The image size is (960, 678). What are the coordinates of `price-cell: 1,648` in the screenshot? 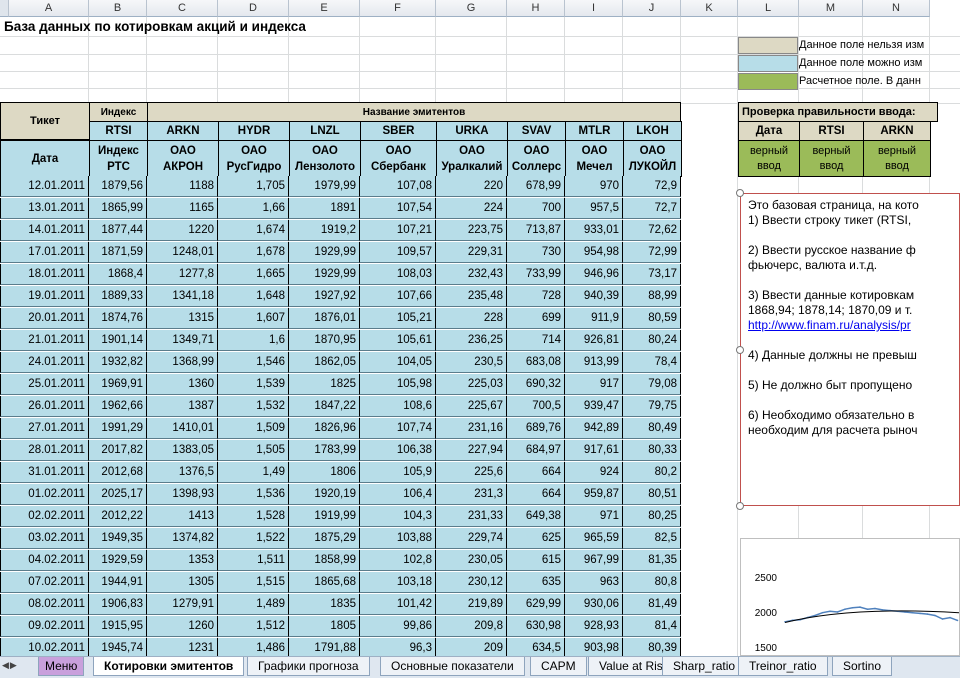 It's located at (253, 296).